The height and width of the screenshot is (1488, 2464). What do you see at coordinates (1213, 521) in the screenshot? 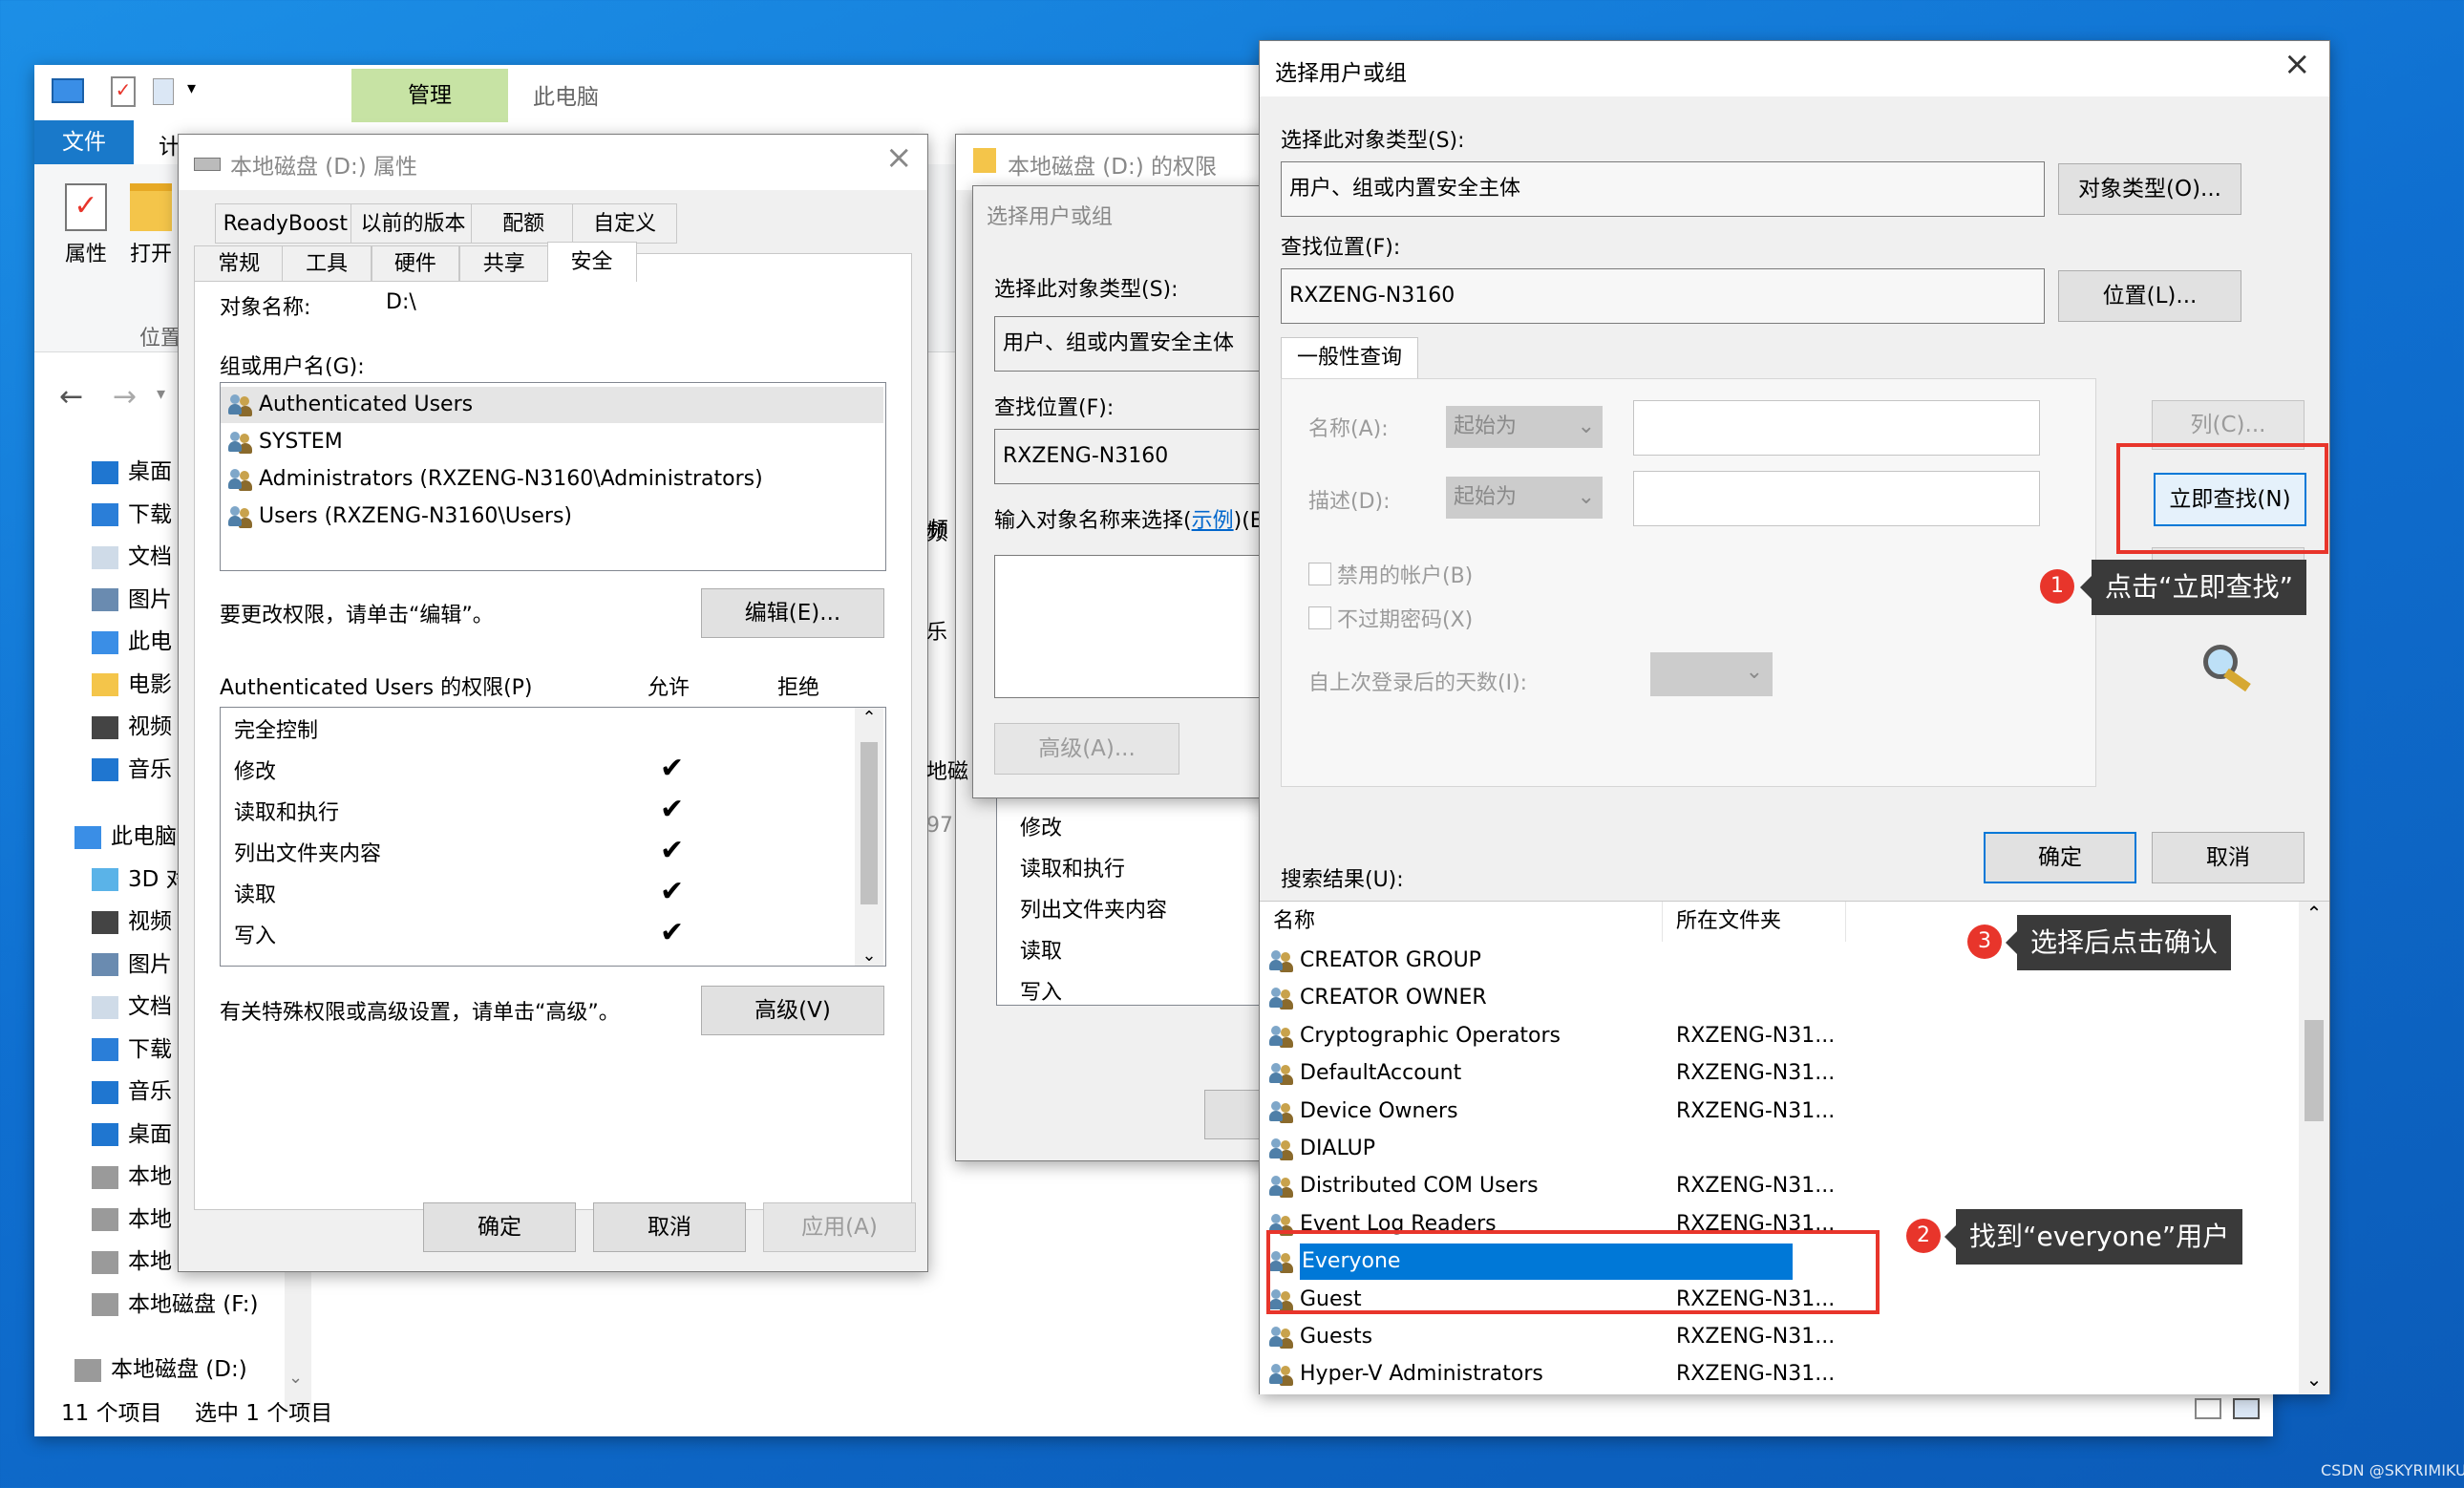
I see `example-link: 示例` at bounding box center [1213, 521].